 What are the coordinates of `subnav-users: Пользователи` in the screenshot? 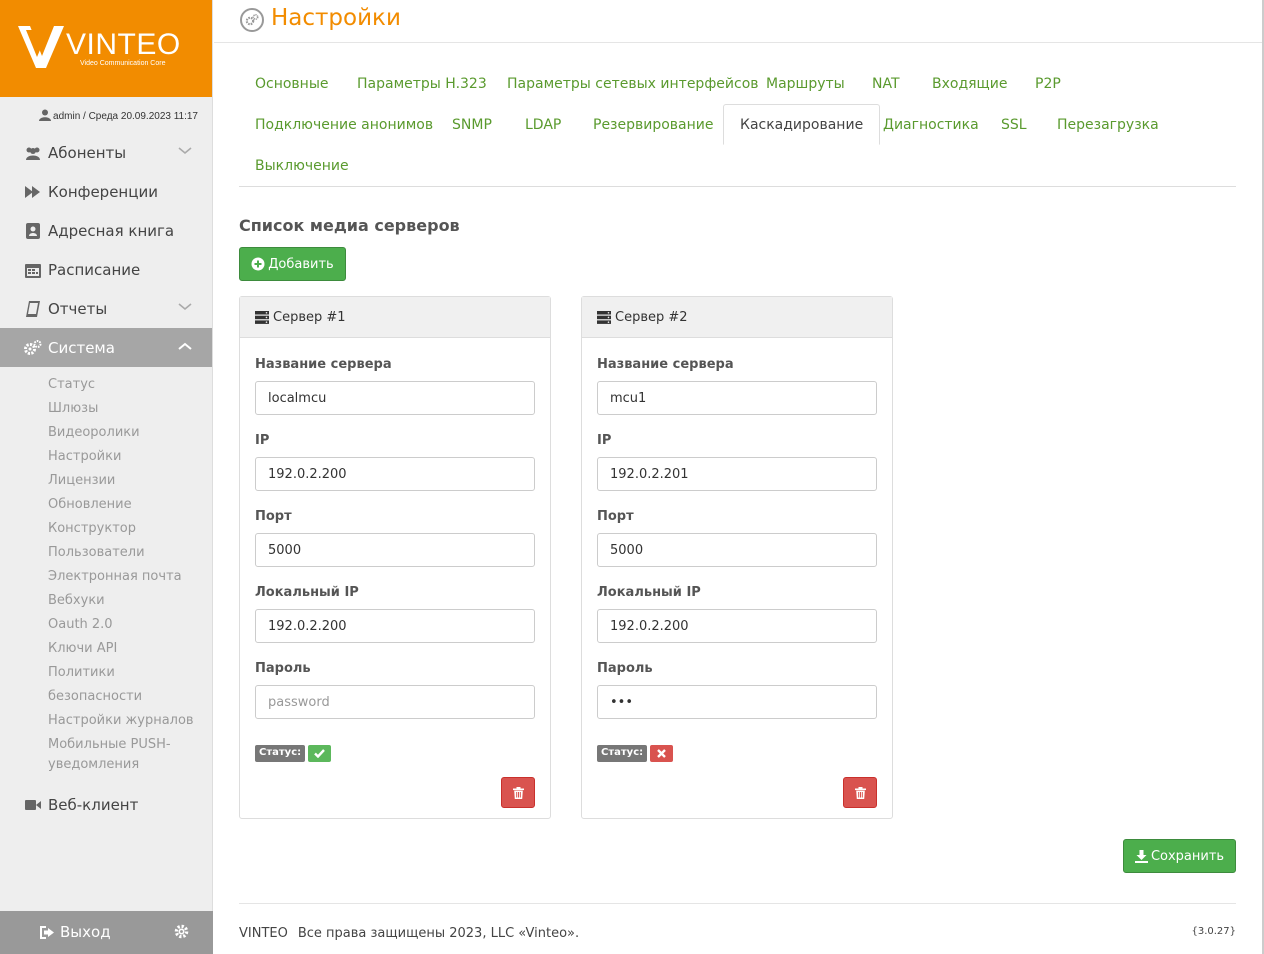 It's located at (106, 553).